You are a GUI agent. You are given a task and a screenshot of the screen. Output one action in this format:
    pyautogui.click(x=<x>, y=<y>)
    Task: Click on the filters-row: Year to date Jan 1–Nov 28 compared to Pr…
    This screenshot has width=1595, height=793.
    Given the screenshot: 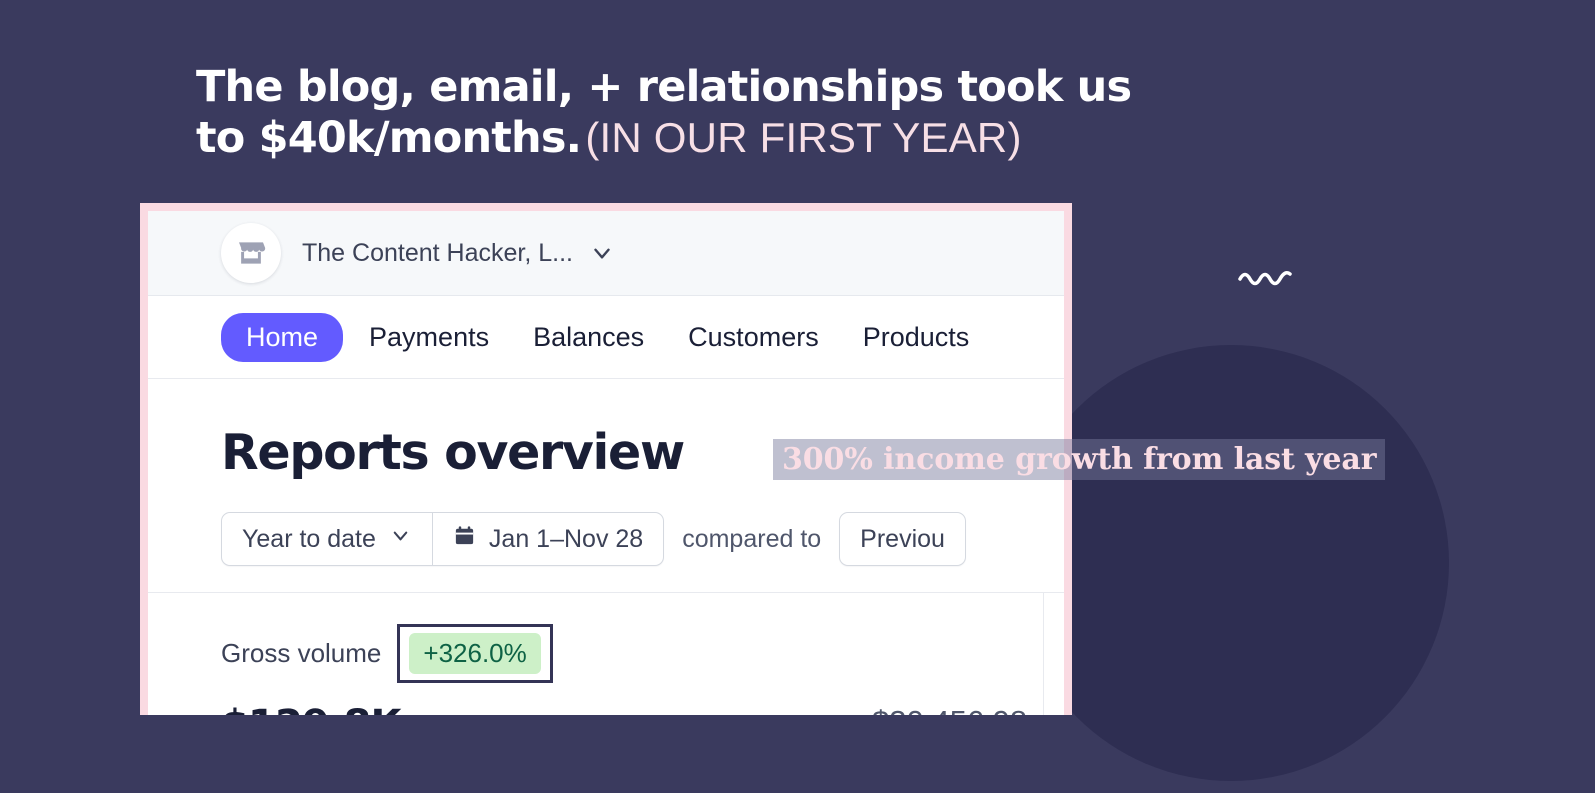 What is the action you would take?
    pyautogui.click(x=642, y=539)
    